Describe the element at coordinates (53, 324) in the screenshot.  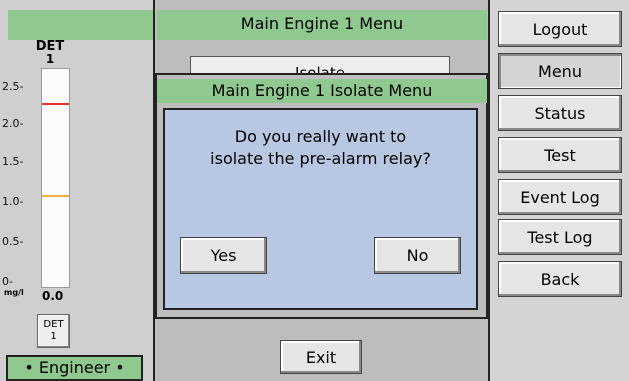
I see `detector-button-label: DET` at that location.